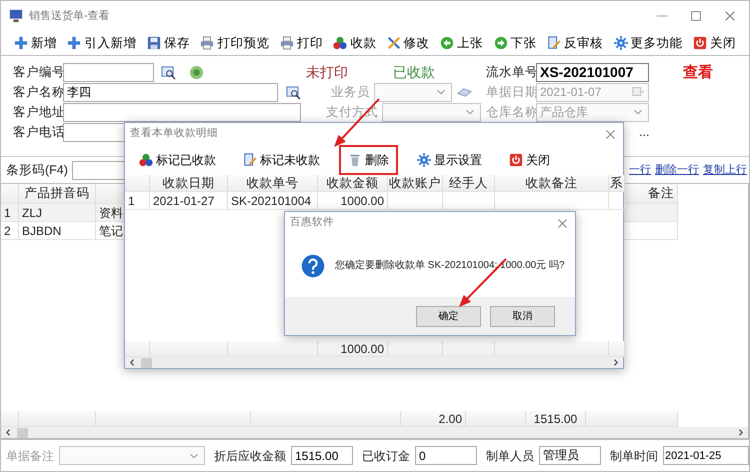 The image size is (750, 472). Describe the element at coordinates (322, 455) in the screenshot. I see `text-field: 1515.00` at that location.